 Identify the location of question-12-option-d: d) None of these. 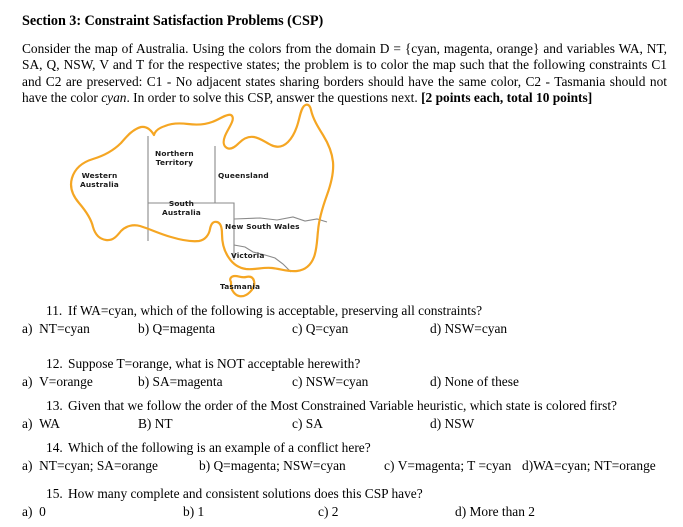
(474, 382).